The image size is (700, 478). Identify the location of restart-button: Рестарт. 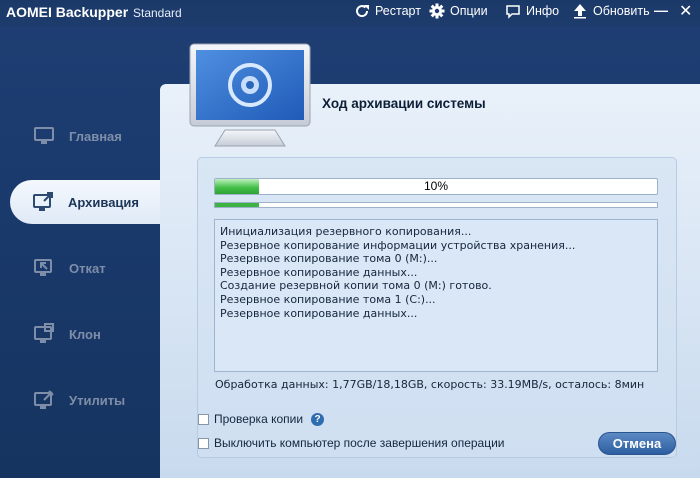
(387, 11).